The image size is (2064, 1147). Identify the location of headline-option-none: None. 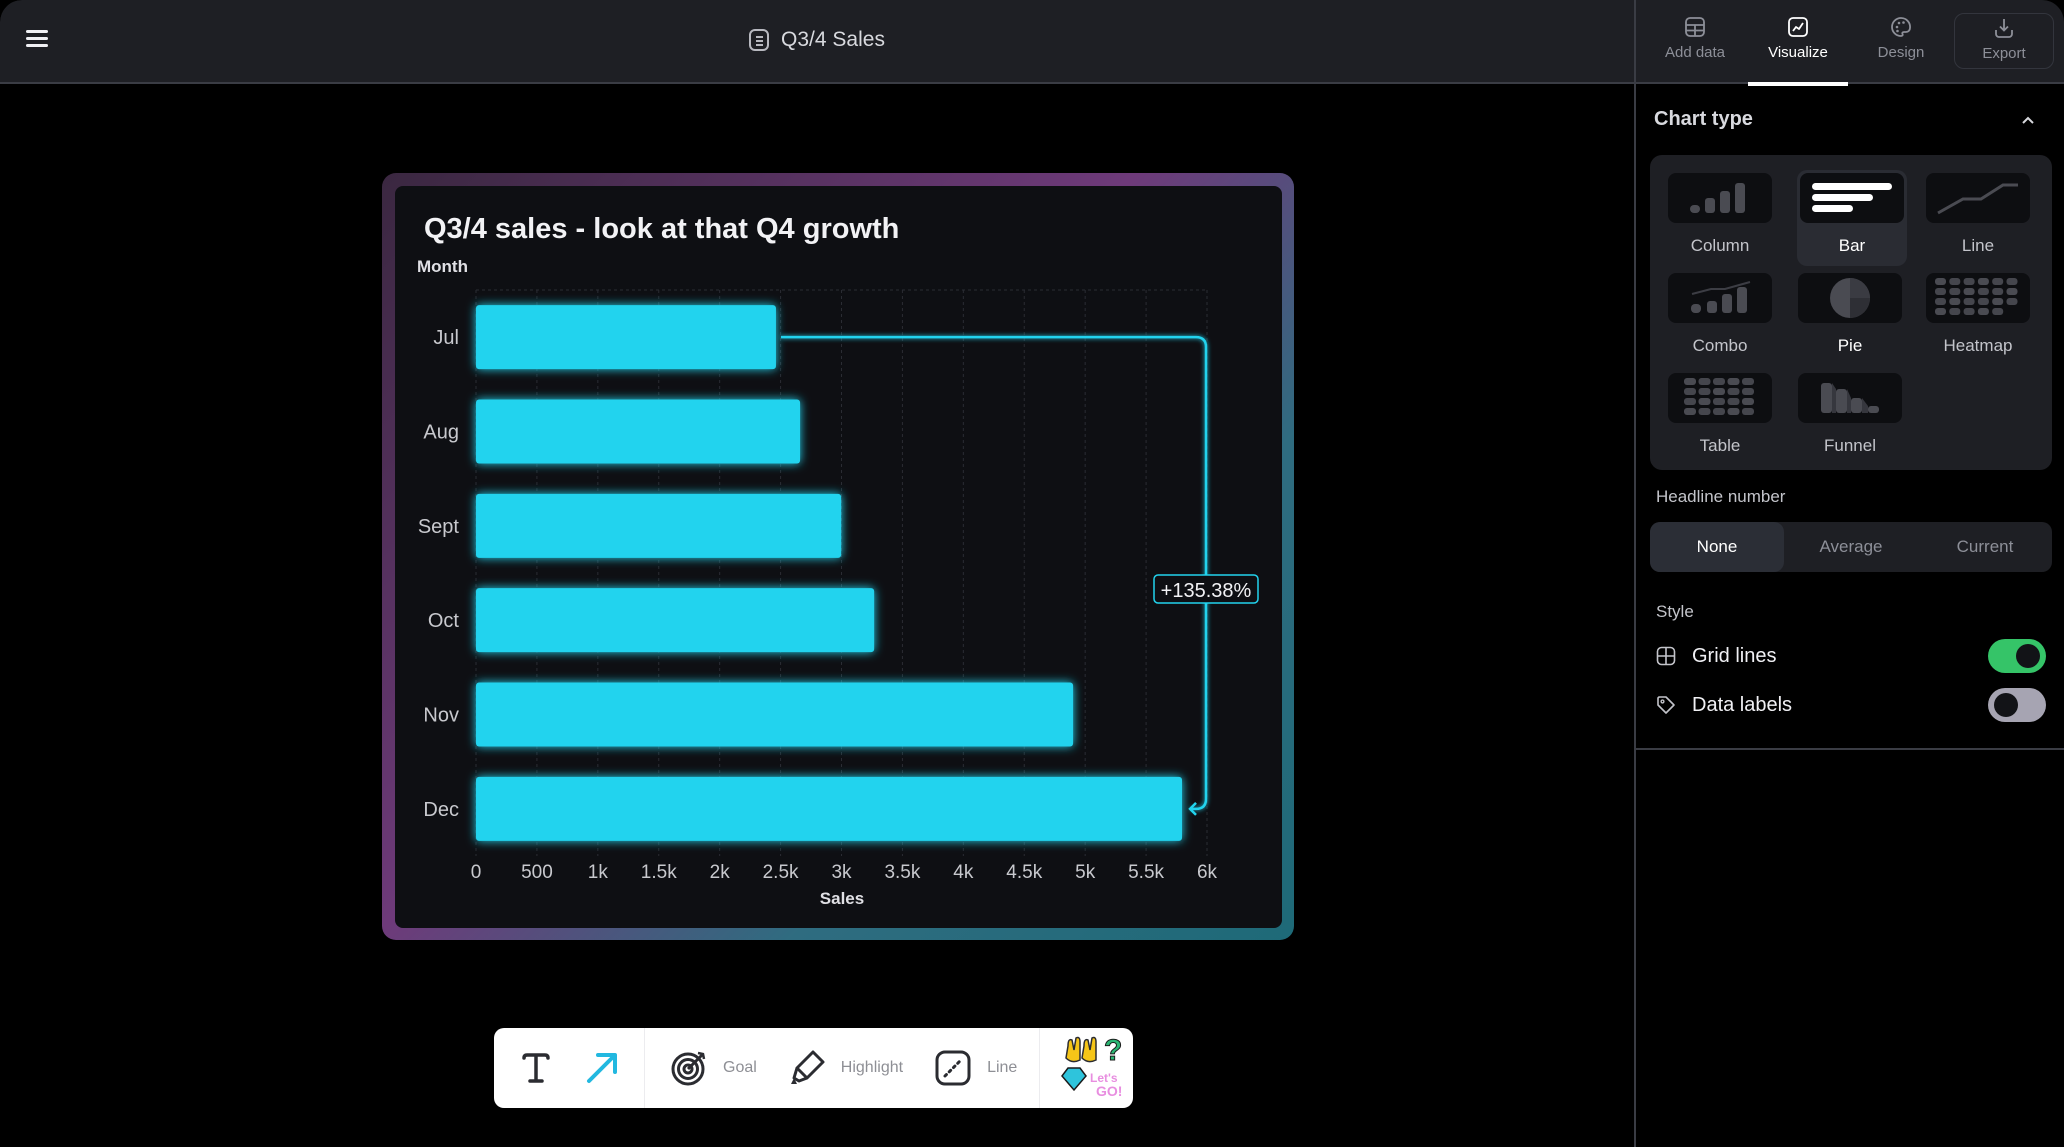
(1717, 547).